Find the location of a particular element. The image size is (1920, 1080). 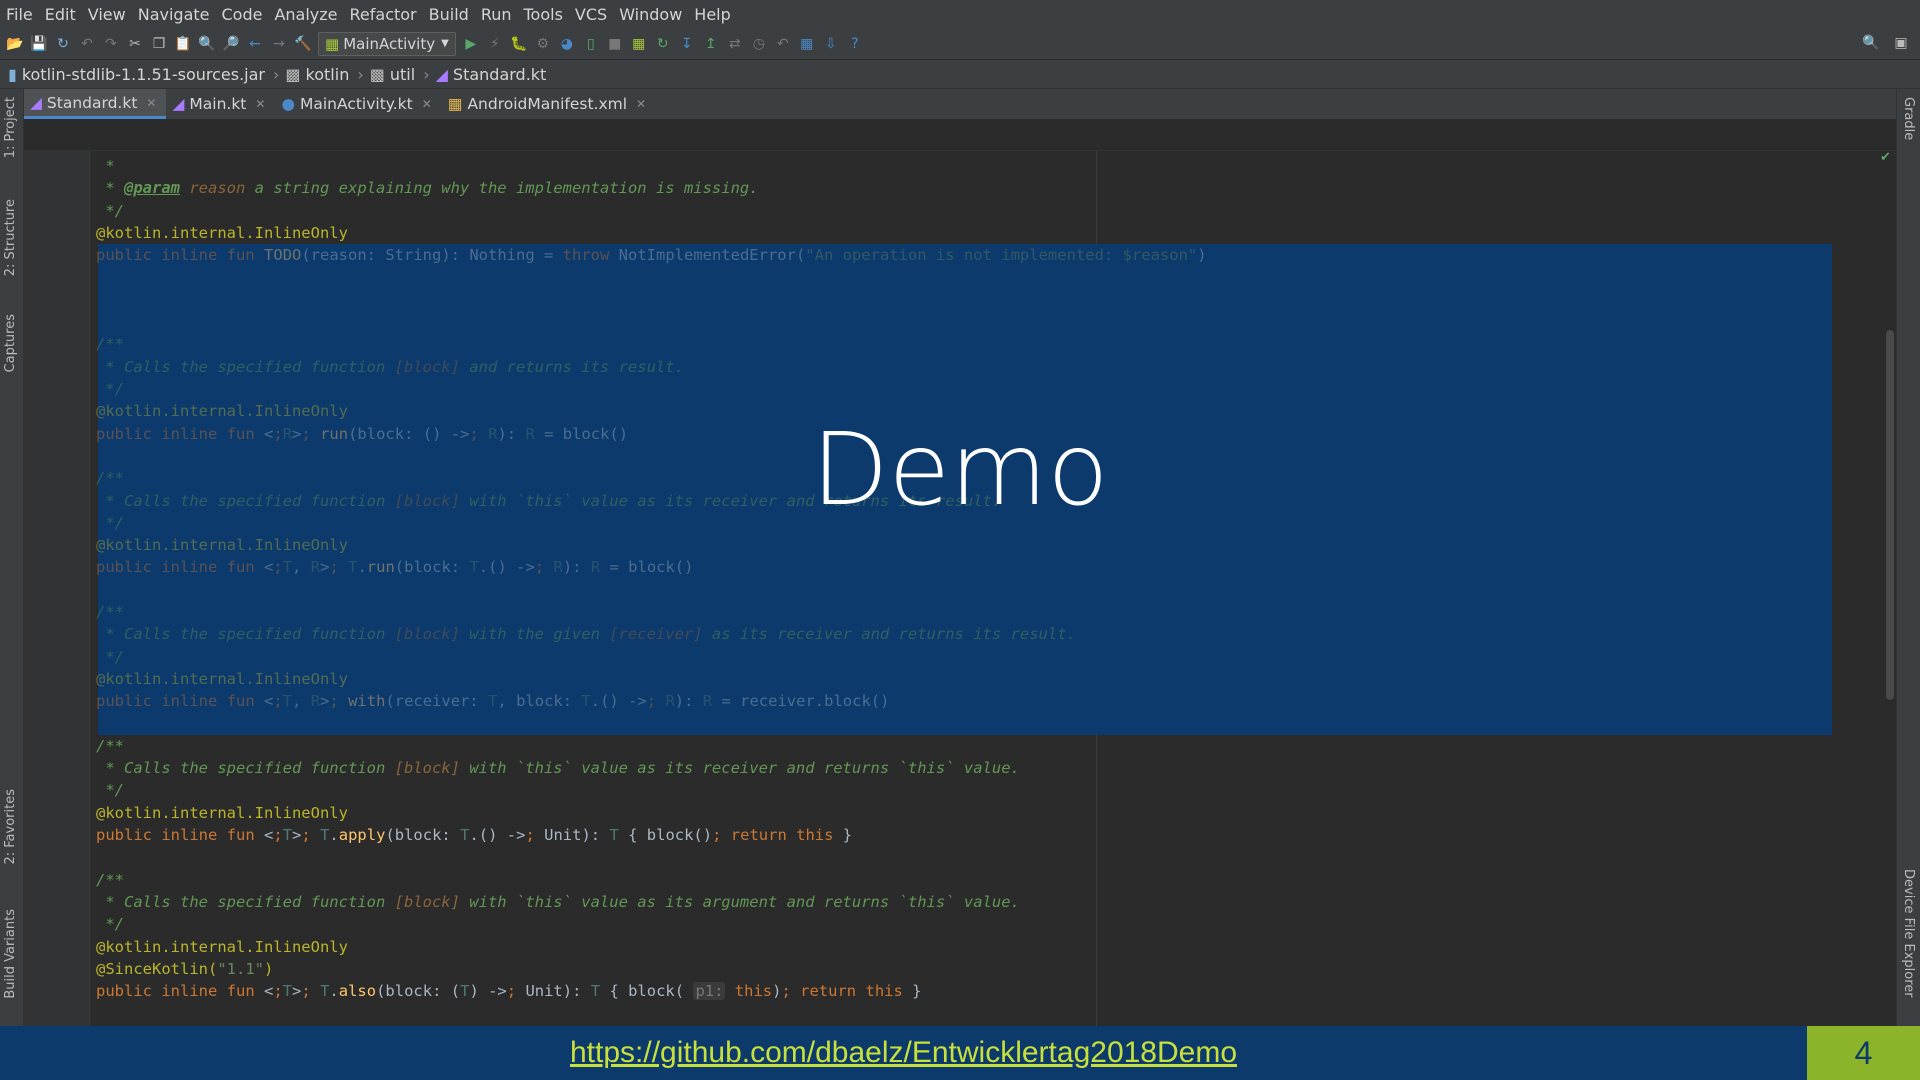

run-icon: ▶ is located at coordinates (471, 44).